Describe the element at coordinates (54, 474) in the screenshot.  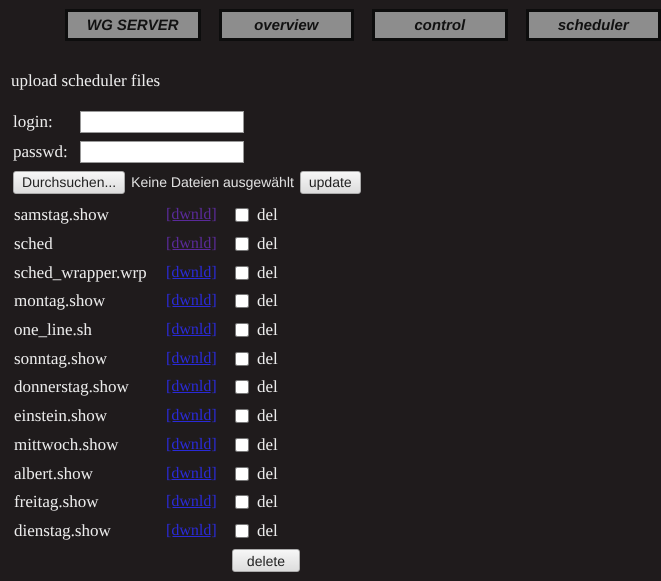
I see `file-name: albert.show` at that location.